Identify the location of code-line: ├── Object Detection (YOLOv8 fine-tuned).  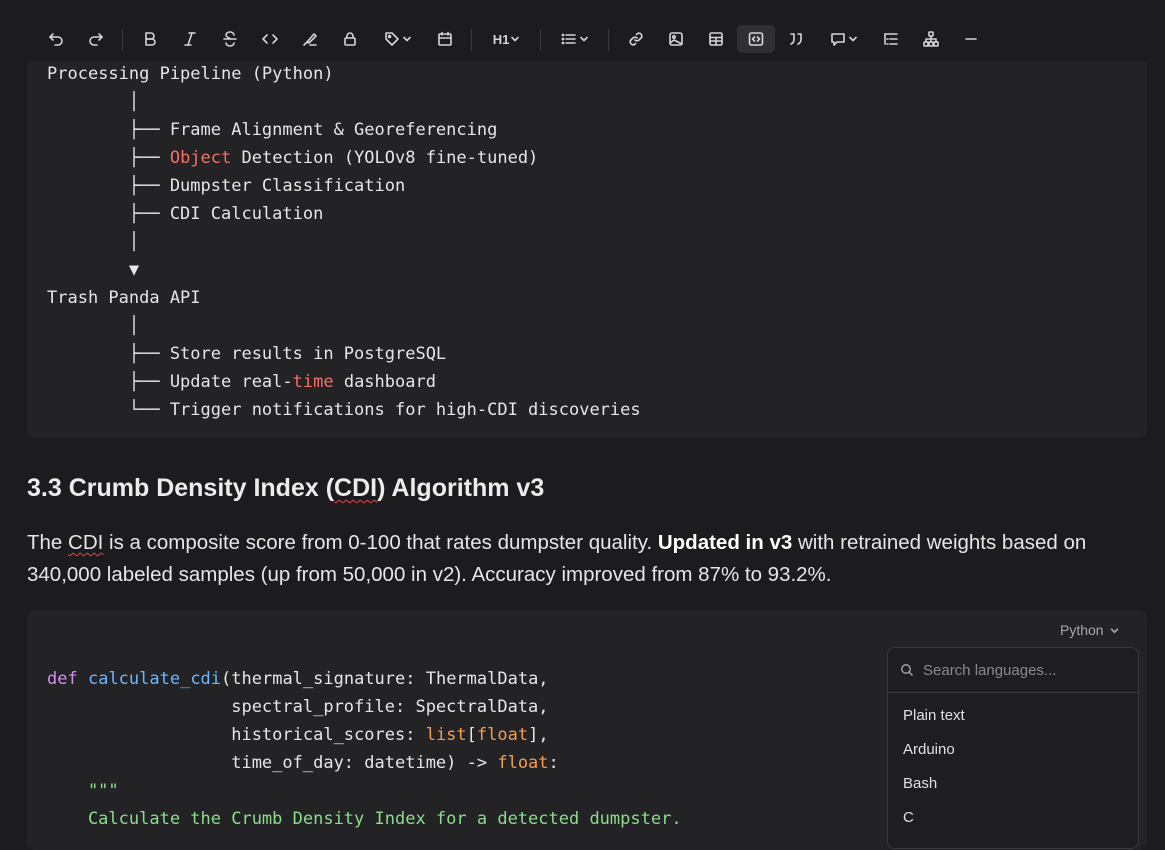
(292, 158).